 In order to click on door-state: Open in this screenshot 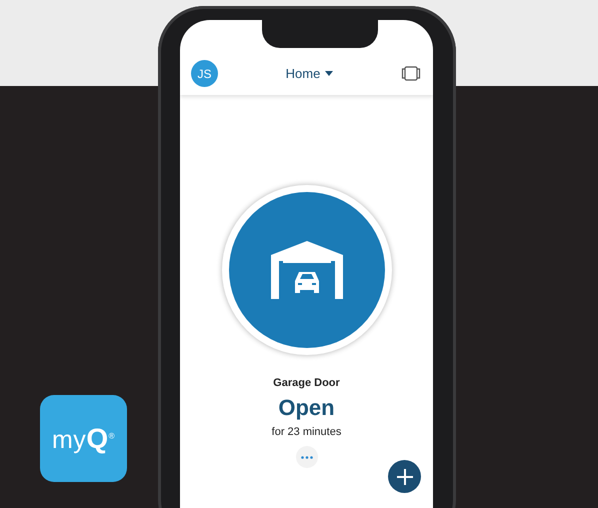, I will do `click(306, 408)`.